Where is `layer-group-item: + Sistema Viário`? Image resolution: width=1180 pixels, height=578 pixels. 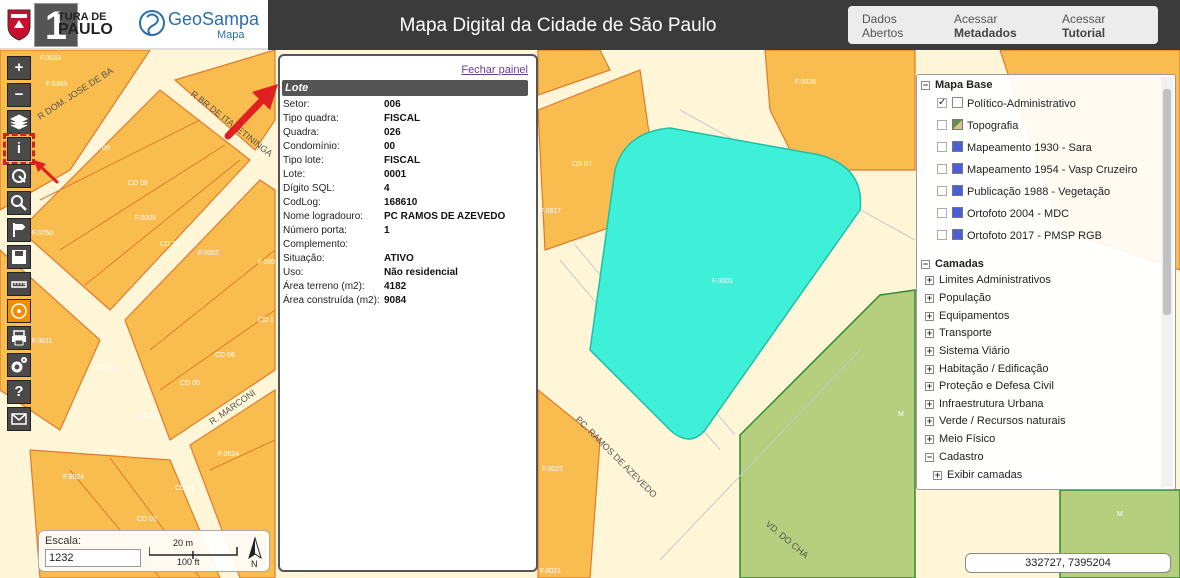 layer-group-item: + Sistema Viário is located at coordinates (967, 351).